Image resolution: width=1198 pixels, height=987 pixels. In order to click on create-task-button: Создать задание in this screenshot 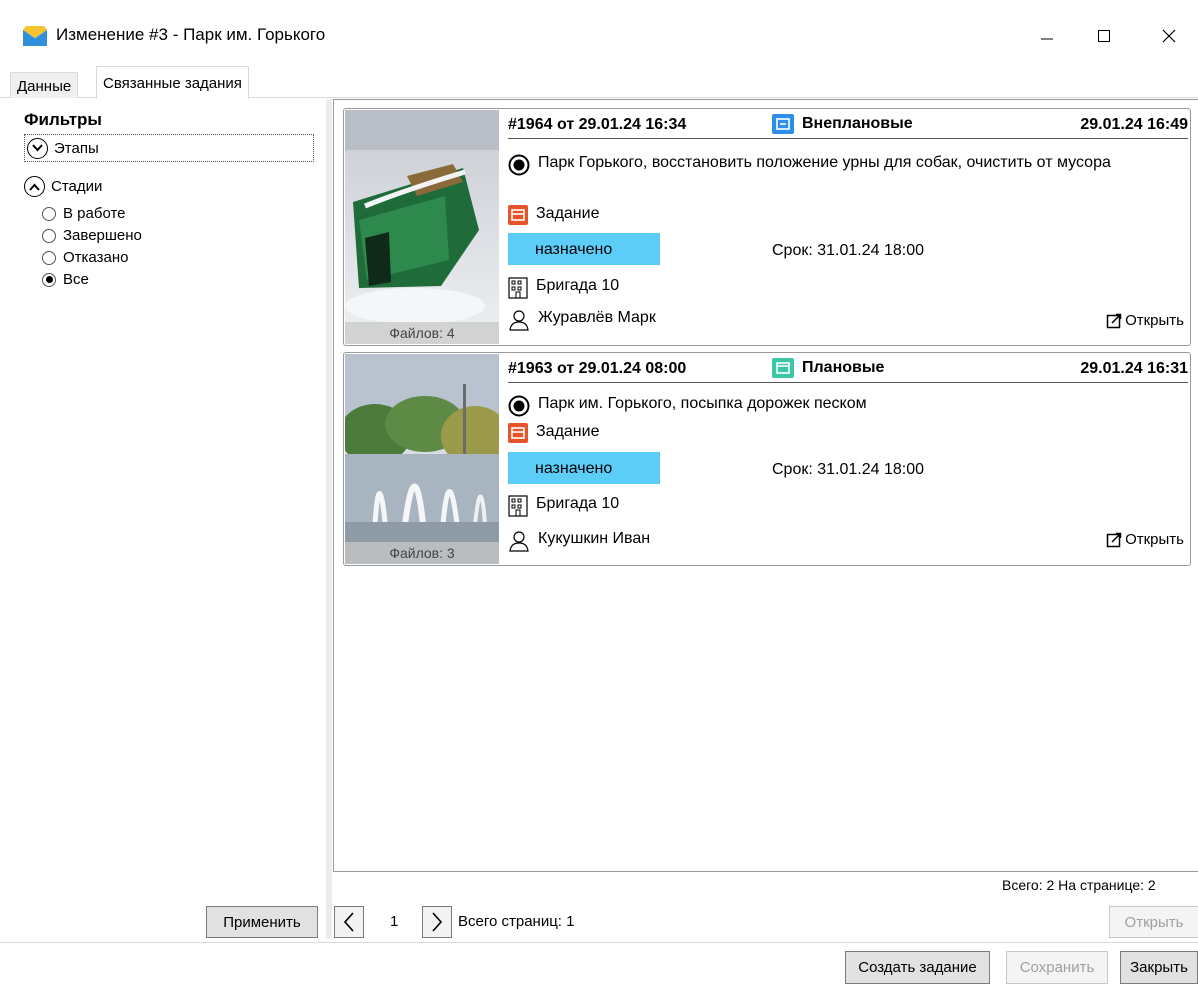, I will do `click(917, 967)`.